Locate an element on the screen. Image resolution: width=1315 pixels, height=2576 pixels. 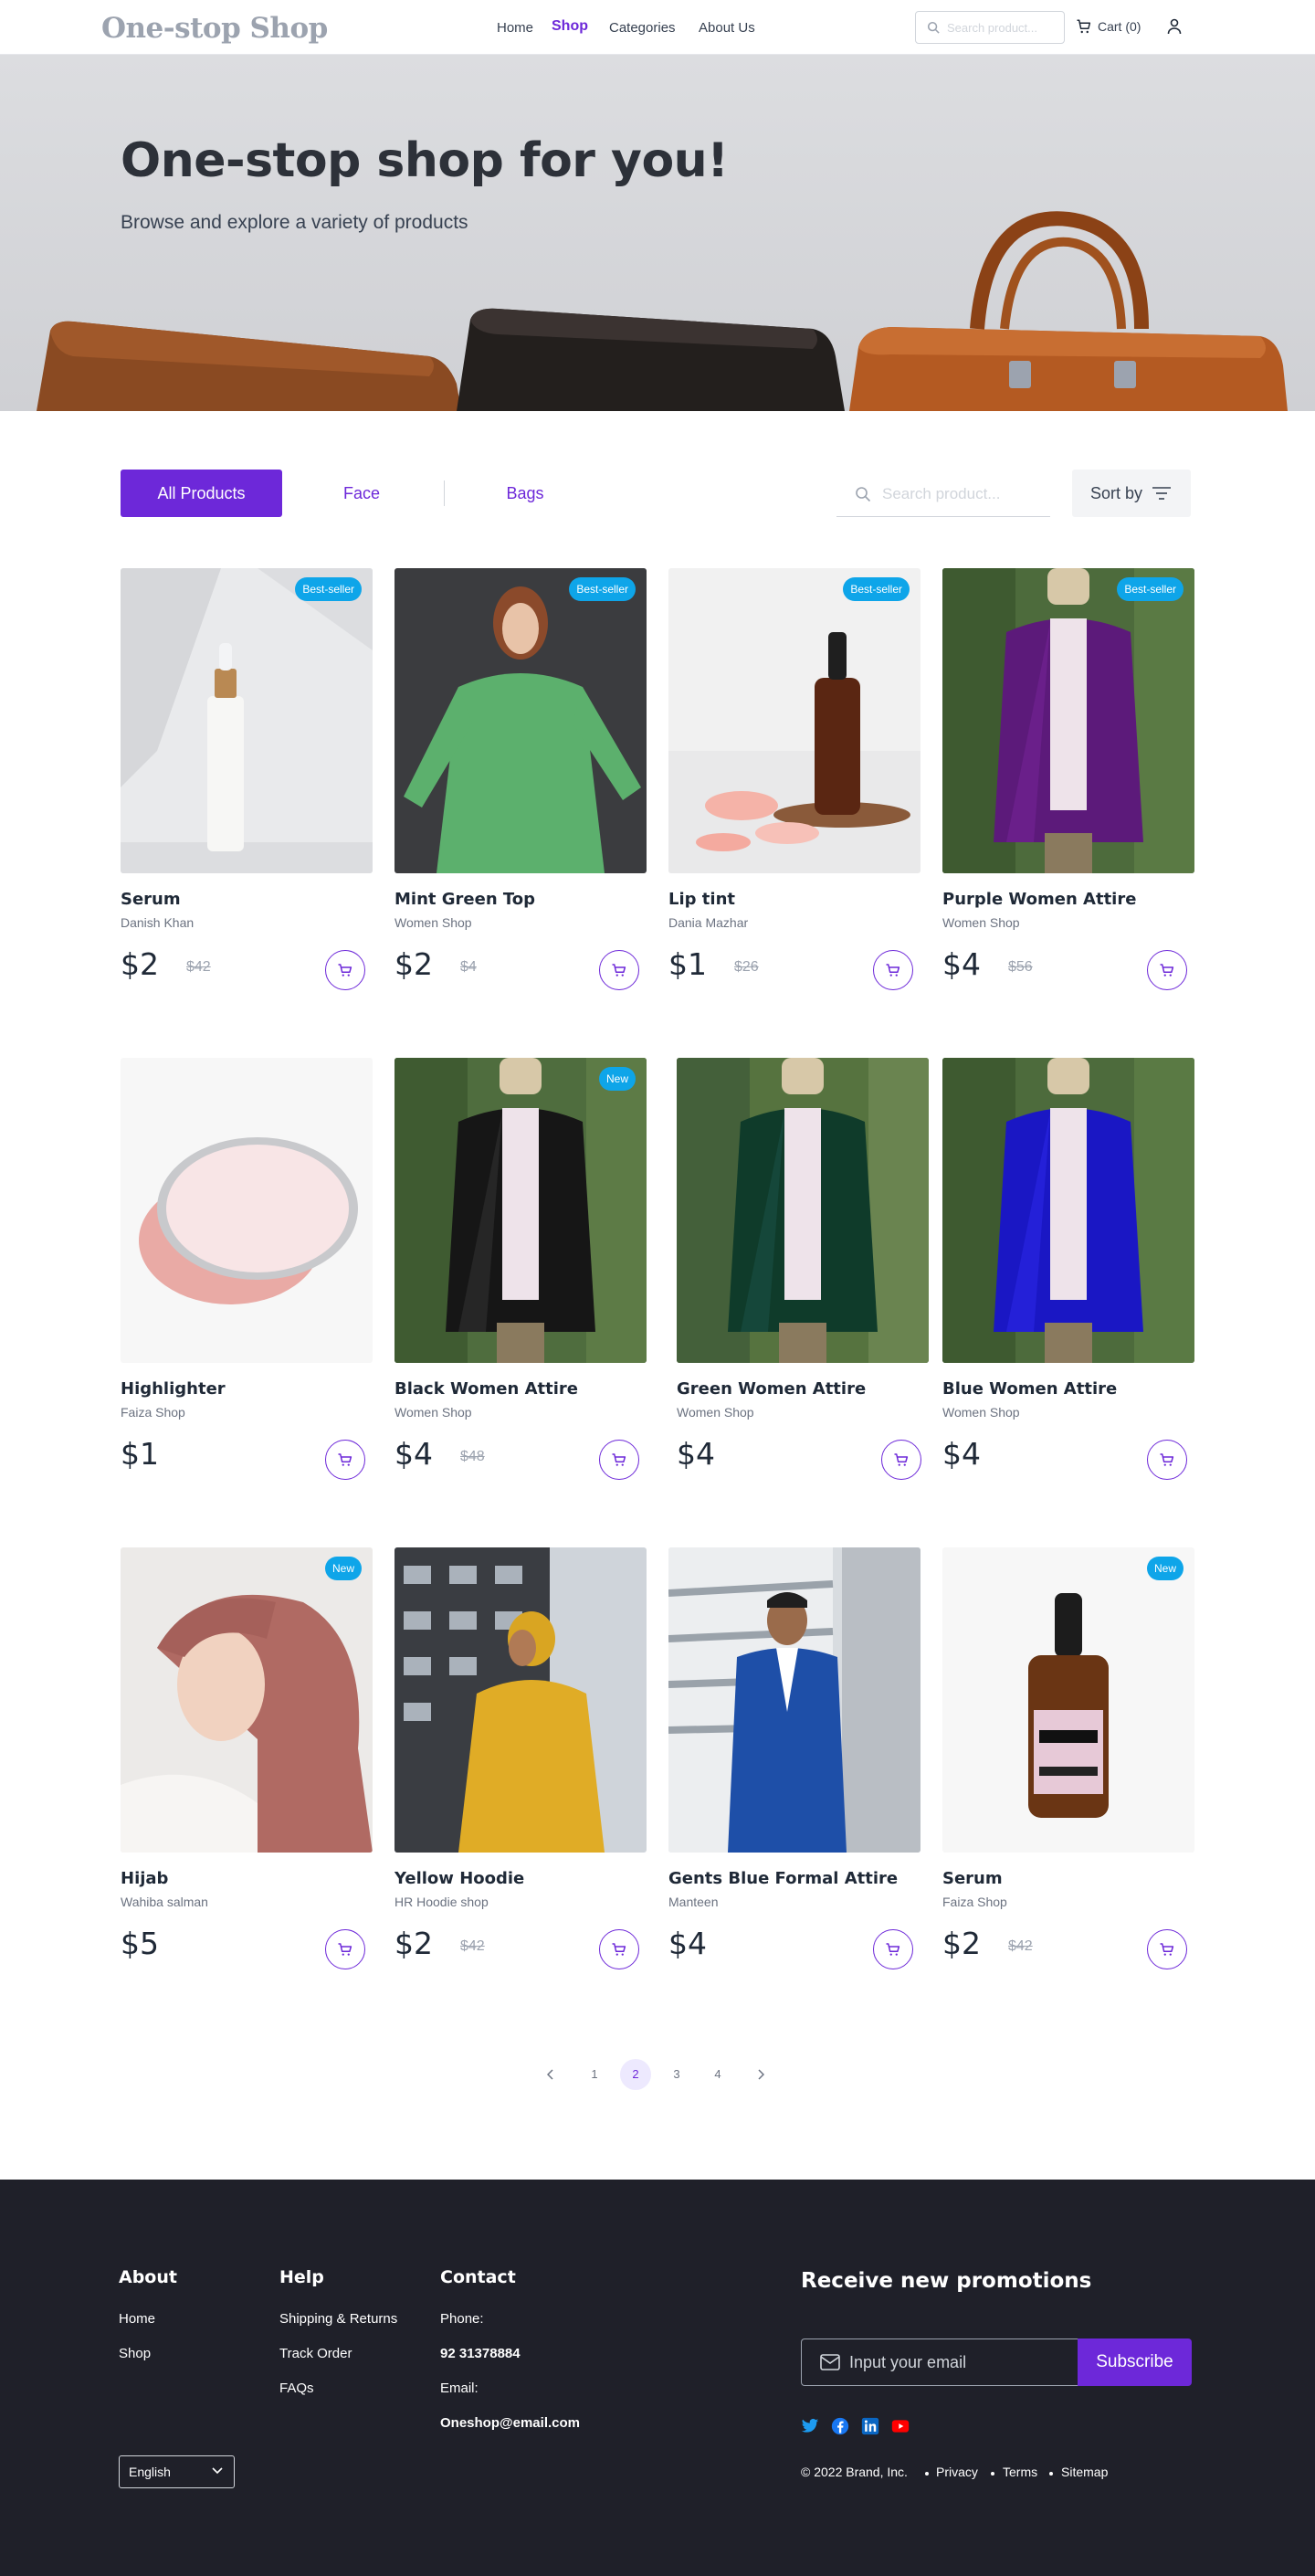
product-seller: Dania Mazhar is located at coordinates (708, 922).